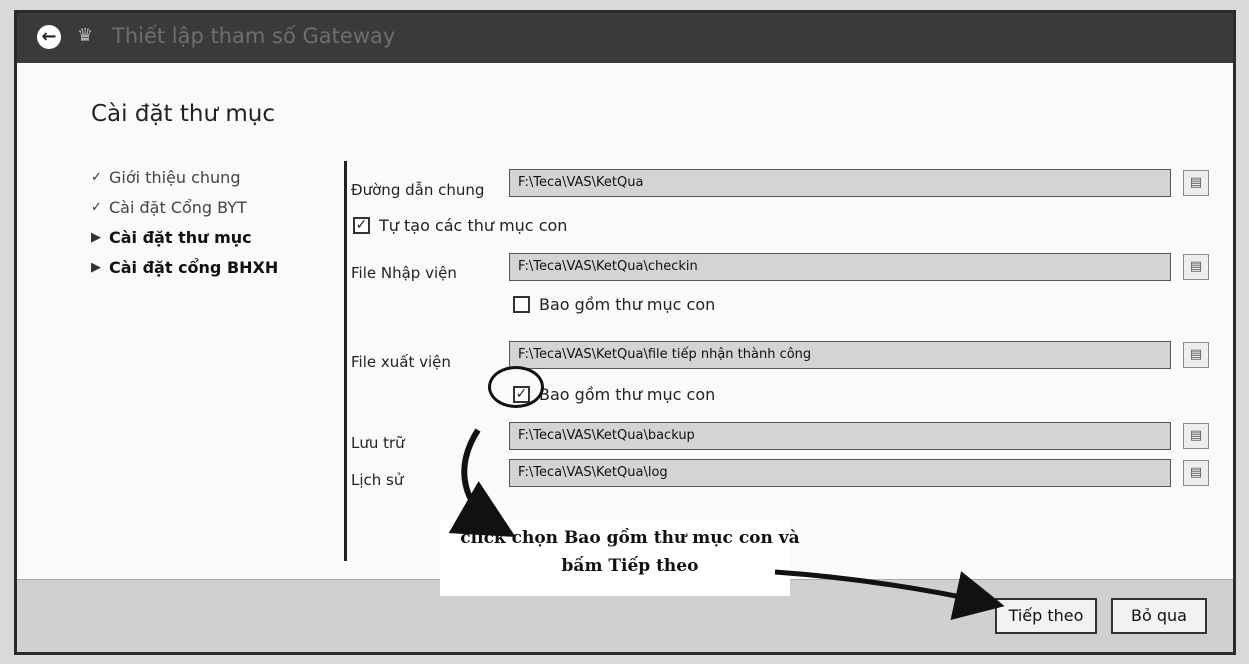  Describe the element at coordinates (889, 595) in the screenshot. I see `arrow-to-next-button` at that location.